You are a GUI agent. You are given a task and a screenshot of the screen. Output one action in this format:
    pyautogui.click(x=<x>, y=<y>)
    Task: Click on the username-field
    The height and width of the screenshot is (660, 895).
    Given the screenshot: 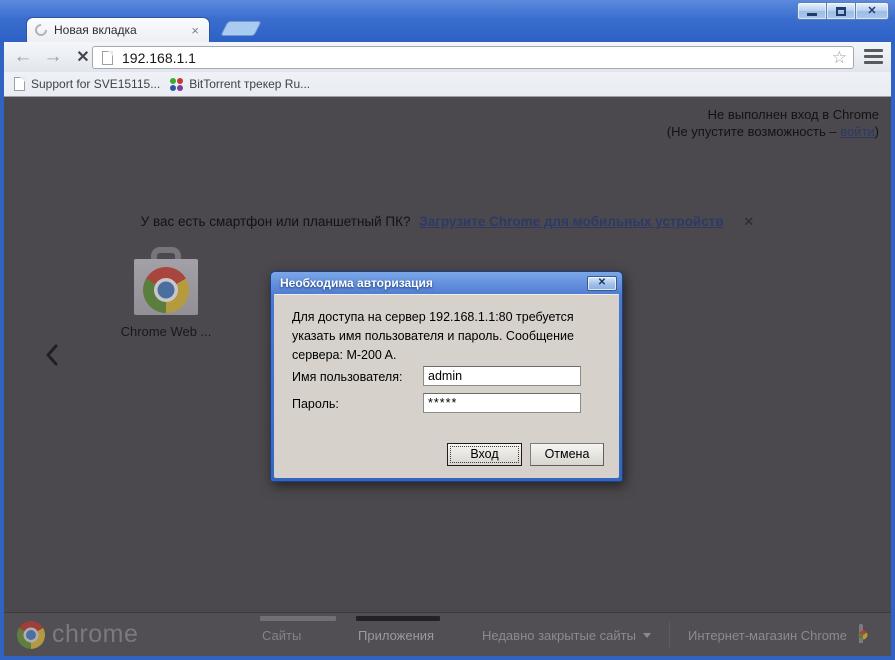 What is the action you would take?
    pyautogui.click(x=502, y=376)
    